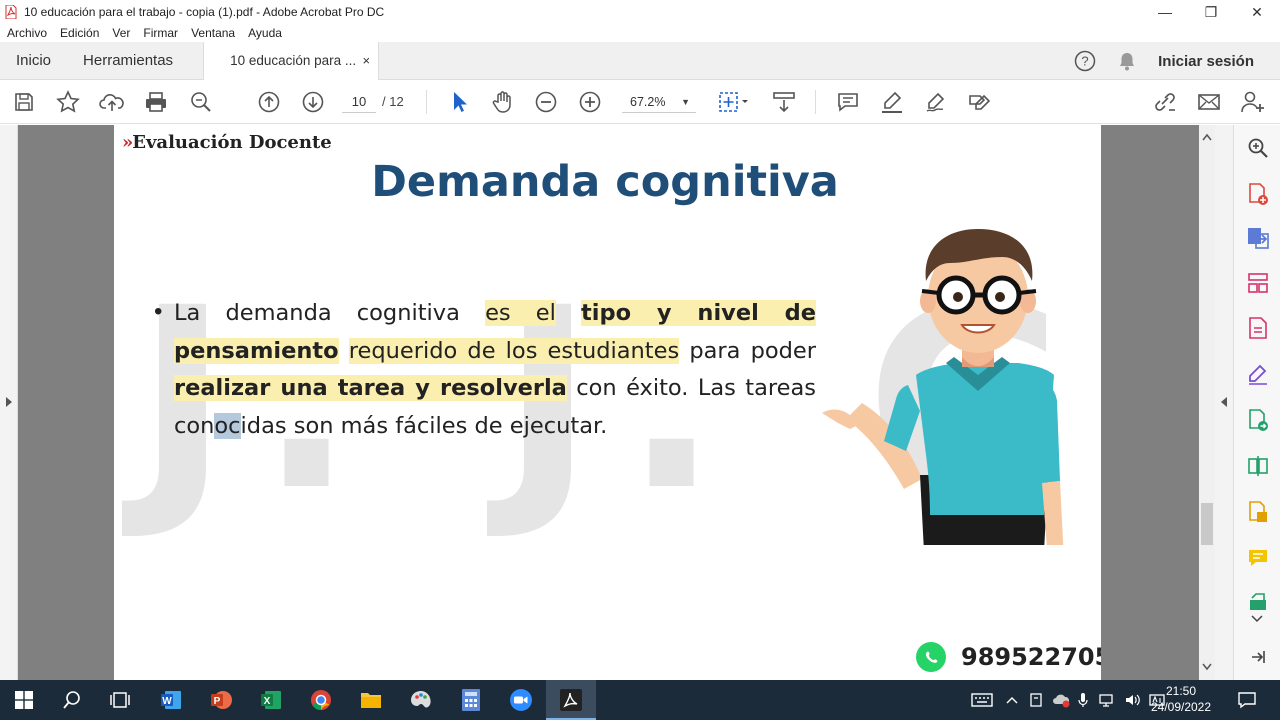 The width and height of the screenshot is (1280, 720). Describe the element at coordinates (27, 33) in the screenshot. I see `menu-archivo: Archivo` at that location.